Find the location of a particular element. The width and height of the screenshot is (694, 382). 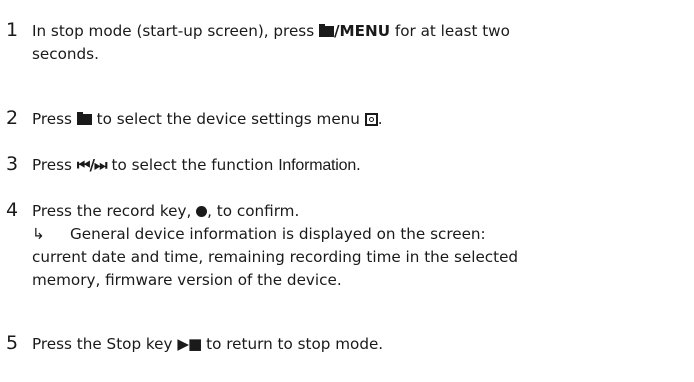

settings-icon is located at coordinates (371, 119).